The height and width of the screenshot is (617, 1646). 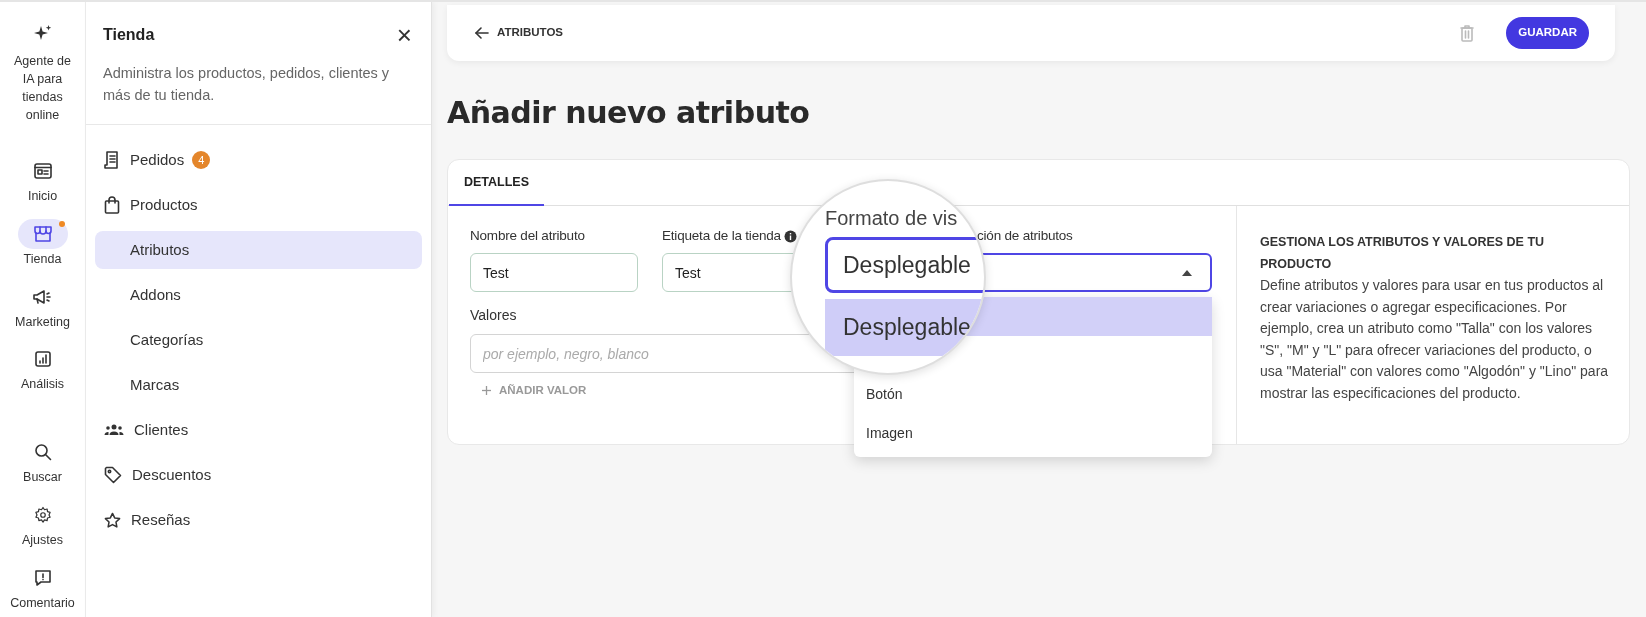 What do you see at coordinates (112, 205) in the screenshot?
I see `bag-icon` at bounding box center [112, 205].